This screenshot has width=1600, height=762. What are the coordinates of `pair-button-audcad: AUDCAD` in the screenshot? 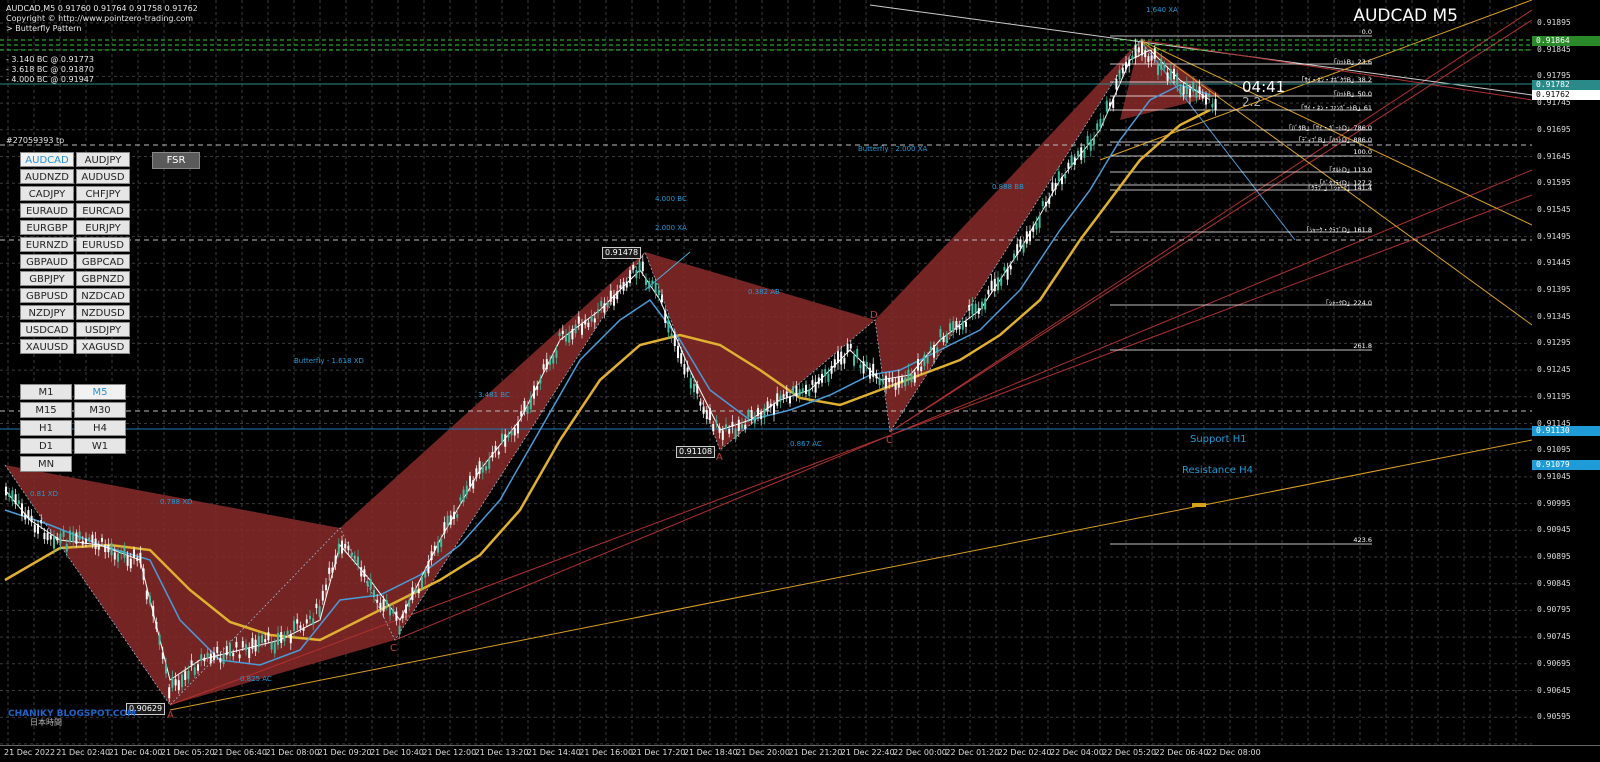 It's located at (47, 159).